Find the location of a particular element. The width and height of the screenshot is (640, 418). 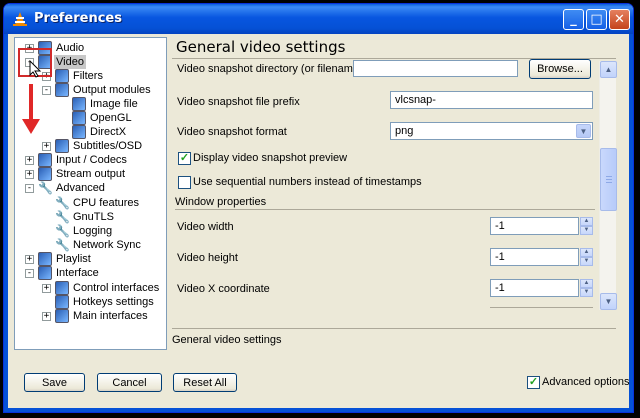

tree-item-output-modules: - Output modules is located at coordinates (90, 90).